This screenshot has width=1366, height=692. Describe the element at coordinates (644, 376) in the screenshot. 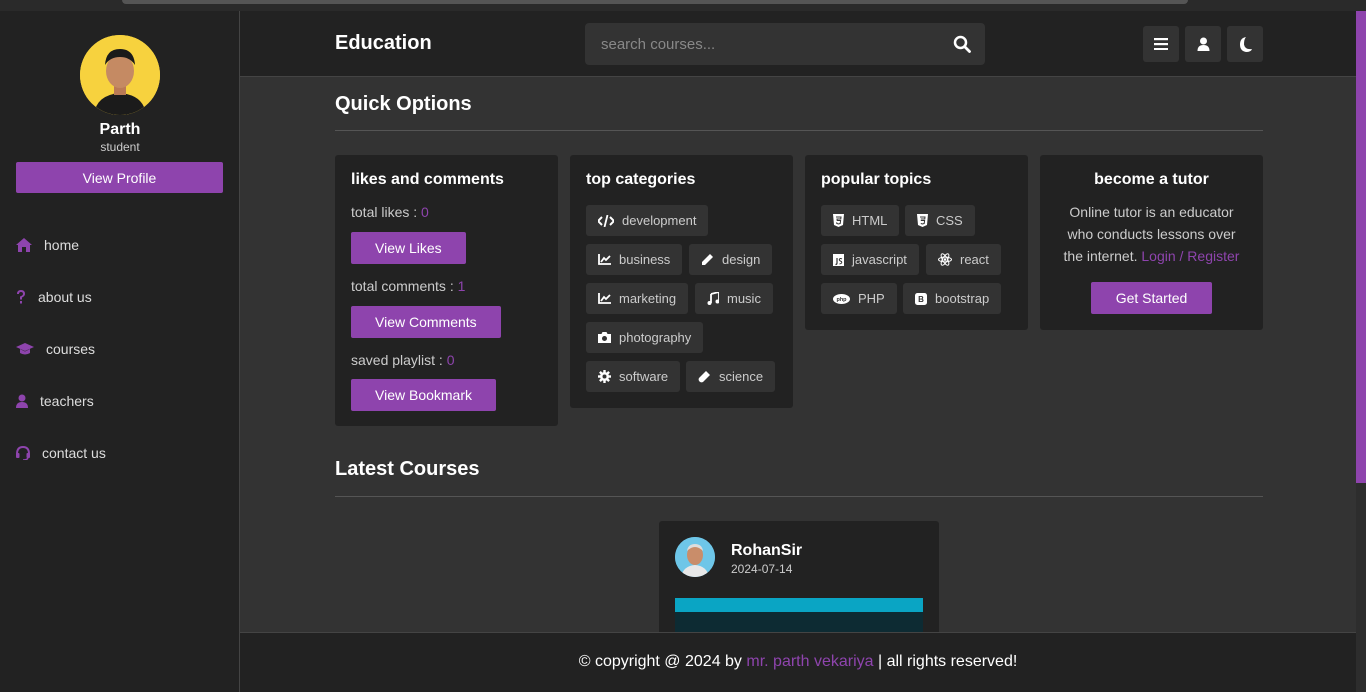

I see `category-label: software` at that location.